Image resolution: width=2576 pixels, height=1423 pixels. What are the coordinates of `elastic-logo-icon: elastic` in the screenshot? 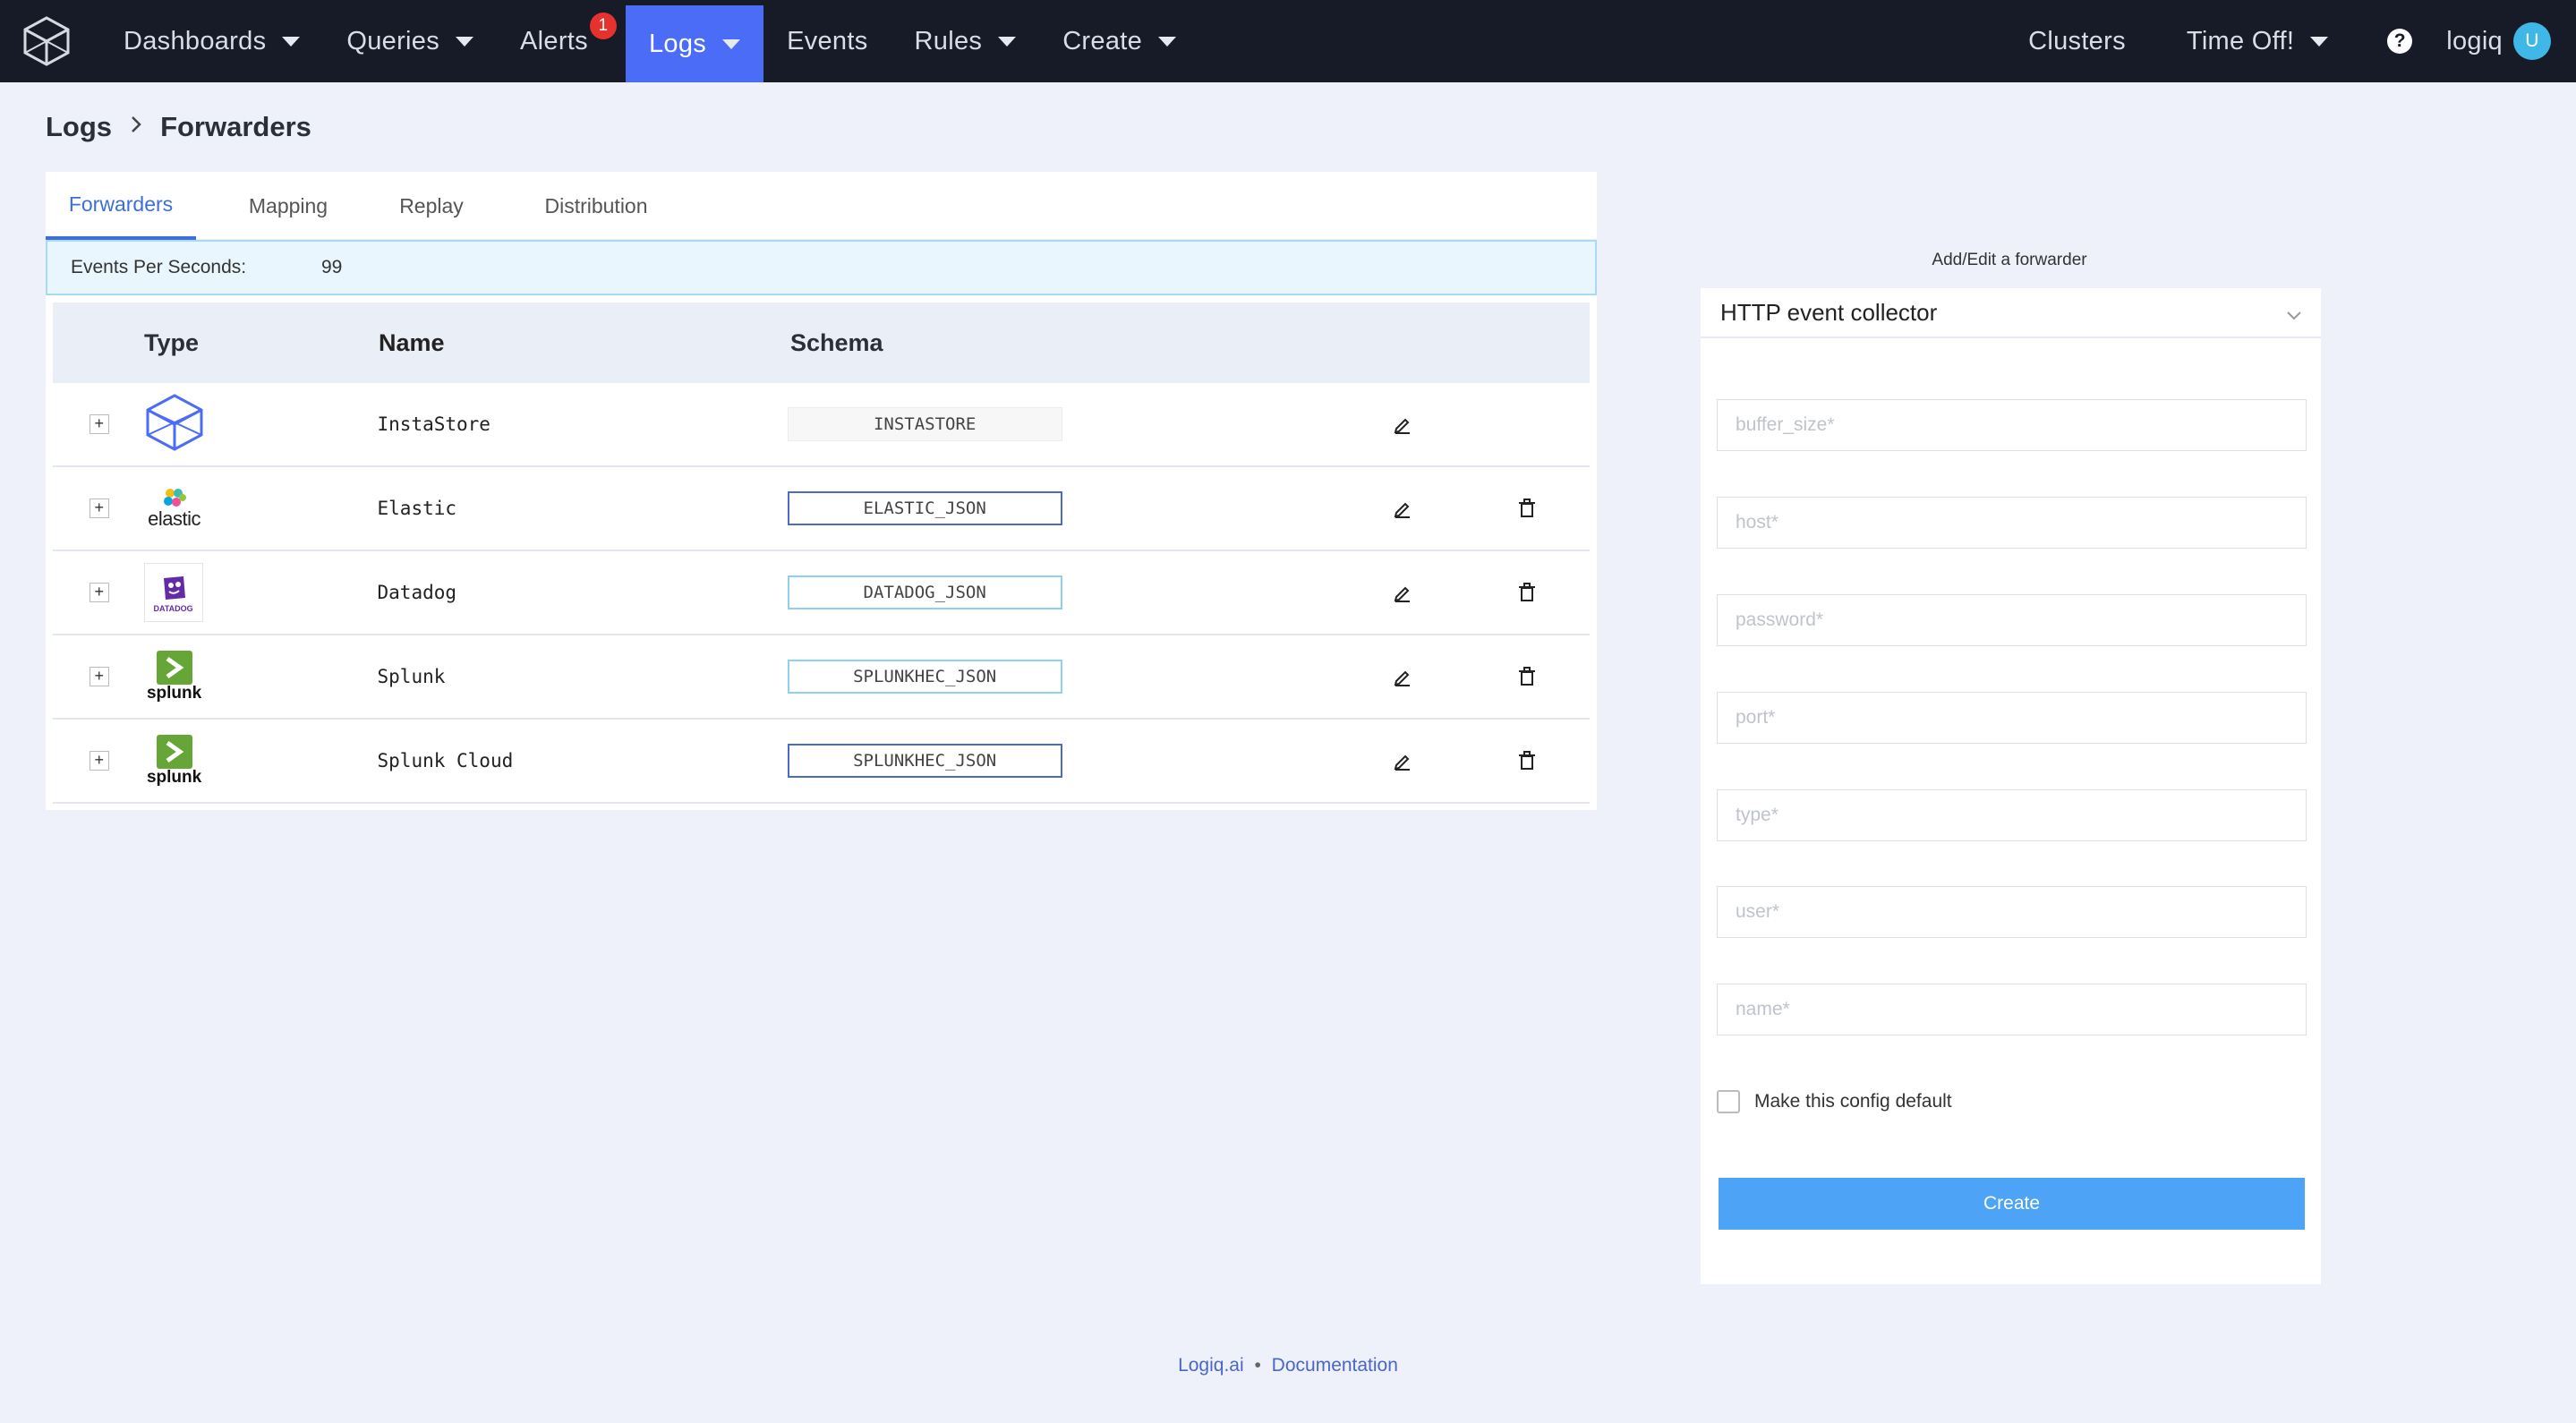 It's located at (174, 508).